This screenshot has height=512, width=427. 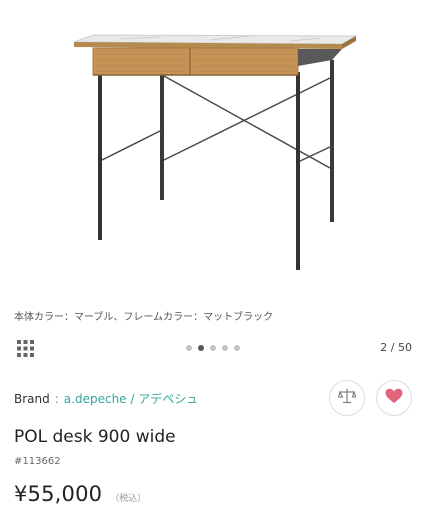 What do you see at coordinates (320, 57) in the screenshot?
I see `frame-side` at bounding box center [320, 57].